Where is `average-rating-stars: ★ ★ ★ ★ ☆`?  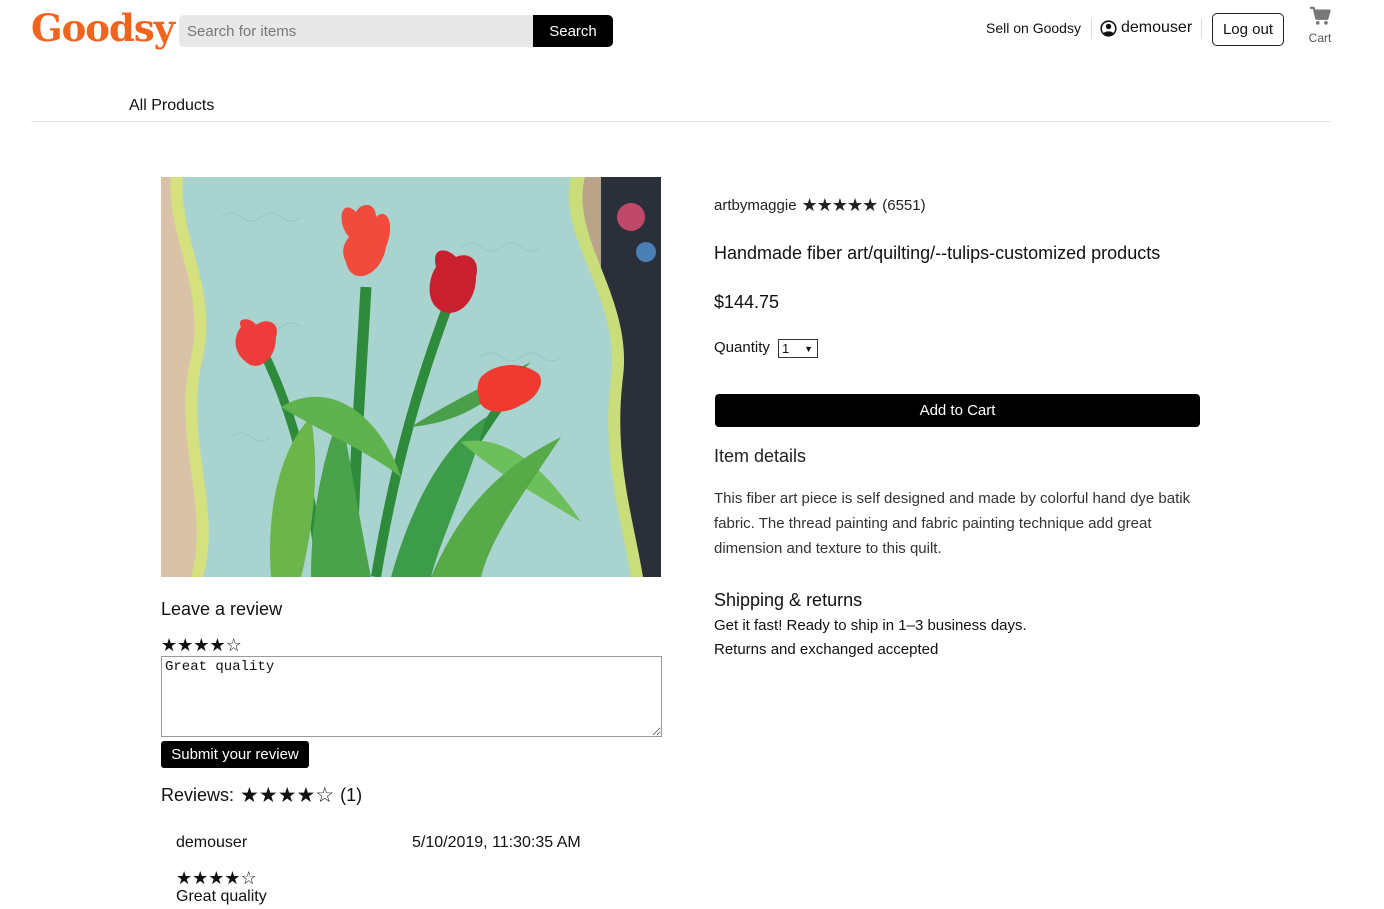 average-rating-stars: ★ ★ ★ ★ ☆ is located at coordinates (287, 795).